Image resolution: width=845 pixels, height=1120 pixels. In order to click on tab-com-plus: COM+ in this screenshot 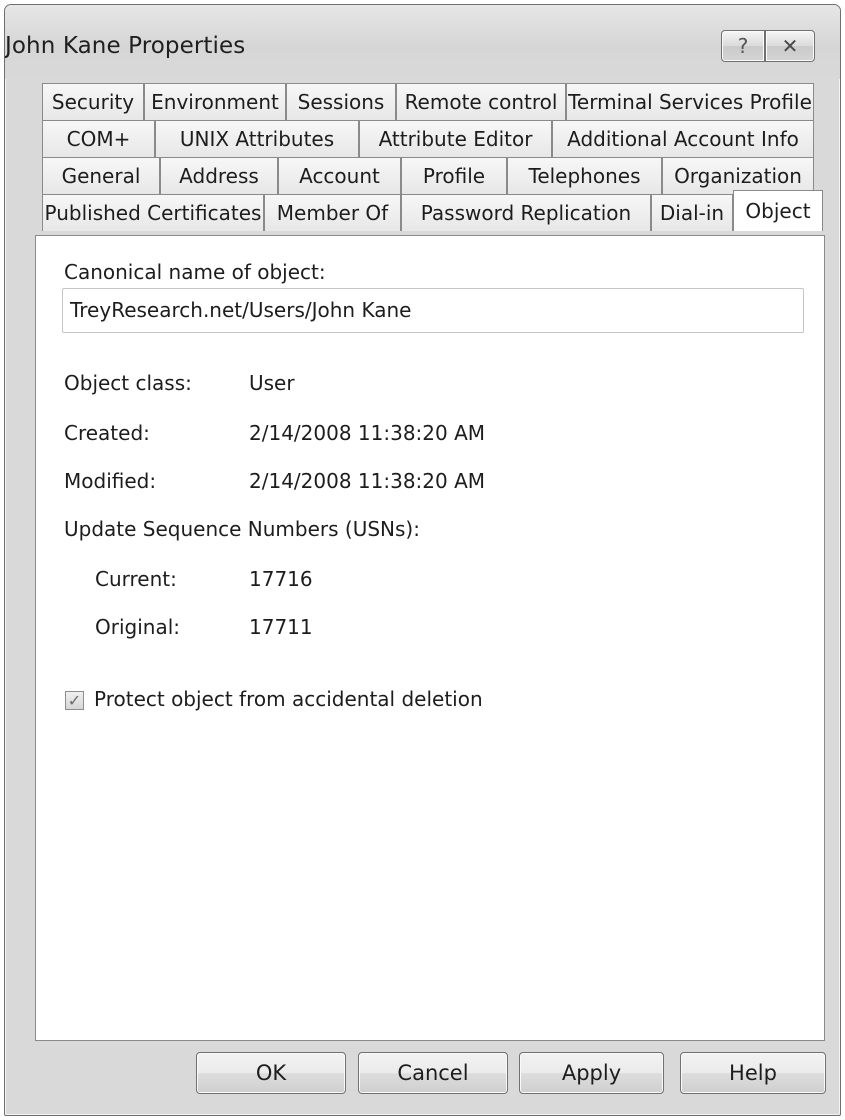, I will do `click(98, 138)`.